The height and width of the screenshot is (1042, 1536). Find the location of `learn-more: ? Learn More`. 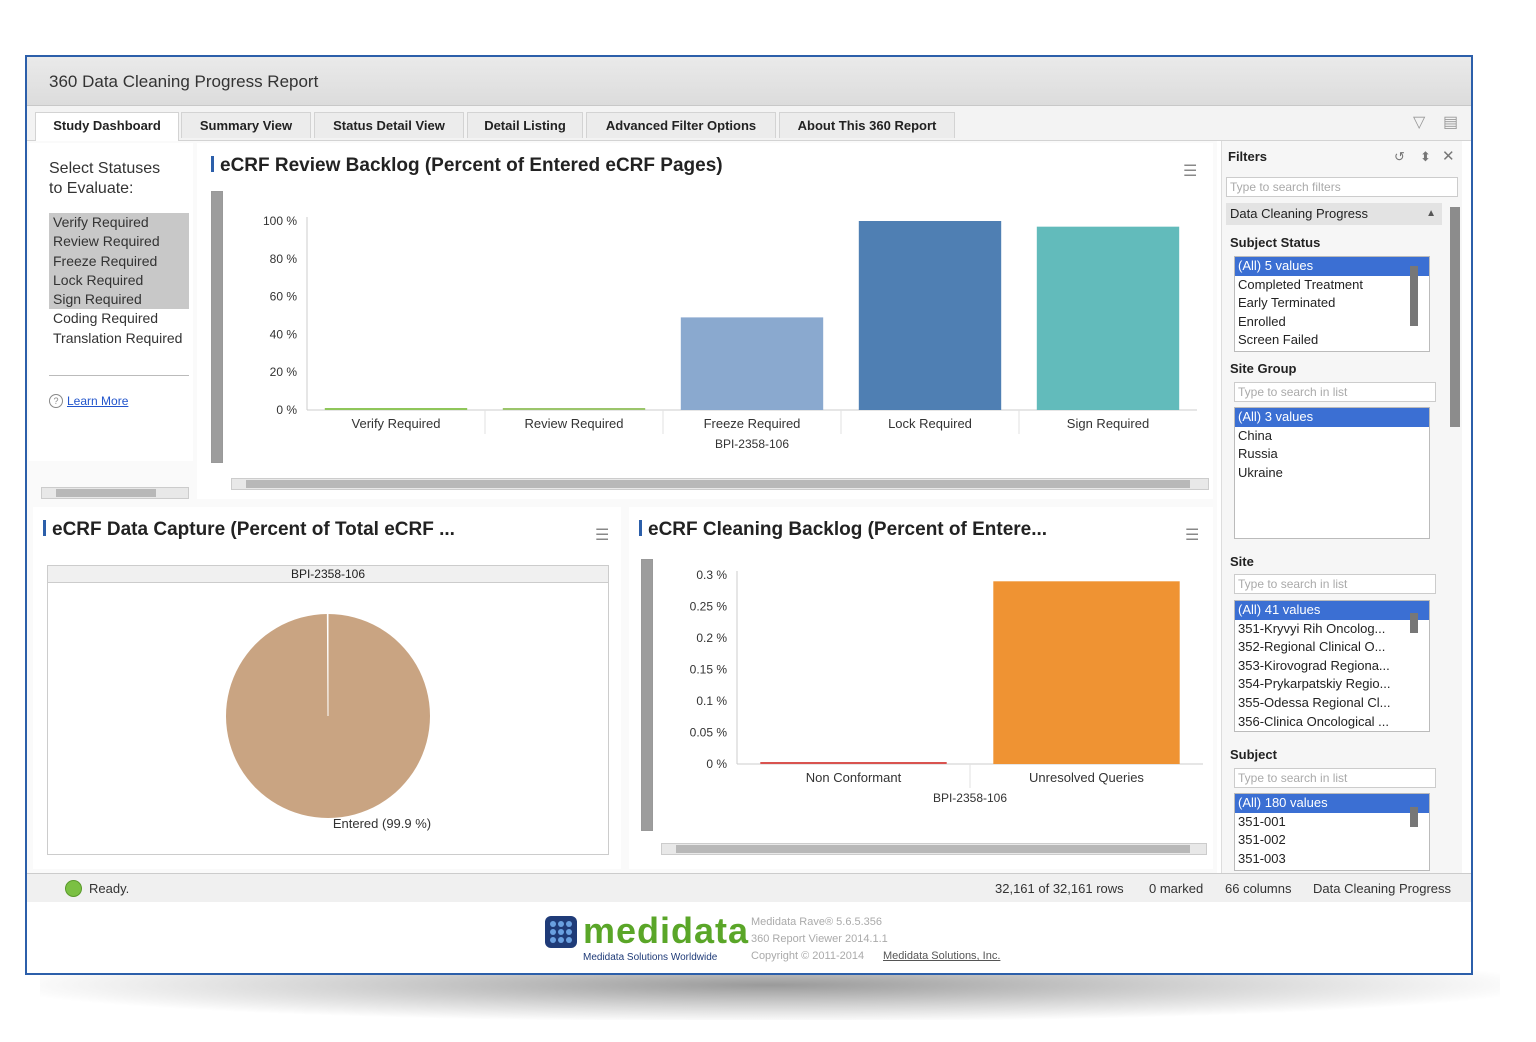

learn-more: ? Learn More is located at coordinates (88, 401).